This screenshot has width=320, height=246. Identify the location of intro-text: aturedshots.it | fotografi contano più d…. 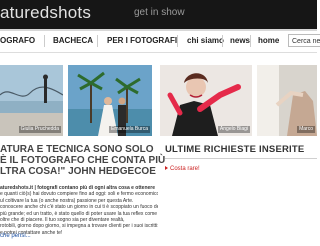
(79, 210).